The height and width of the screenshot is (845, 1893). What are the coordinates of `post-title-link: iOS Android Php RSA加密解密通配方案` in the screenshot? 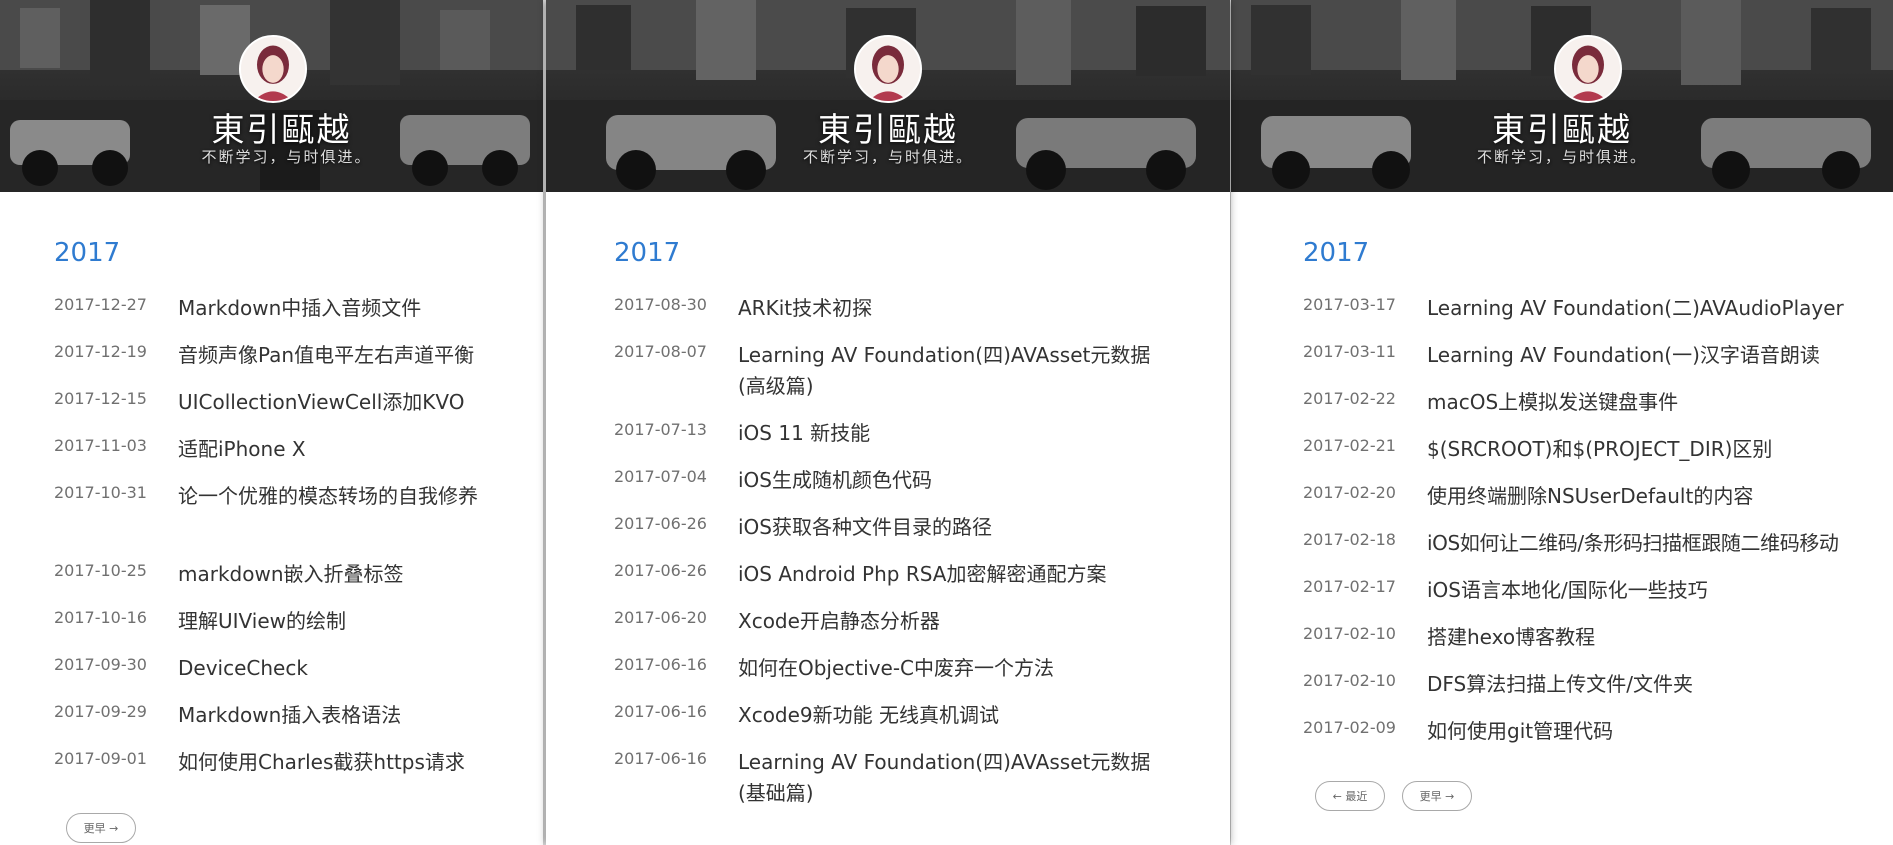 It's located at (958, 574).